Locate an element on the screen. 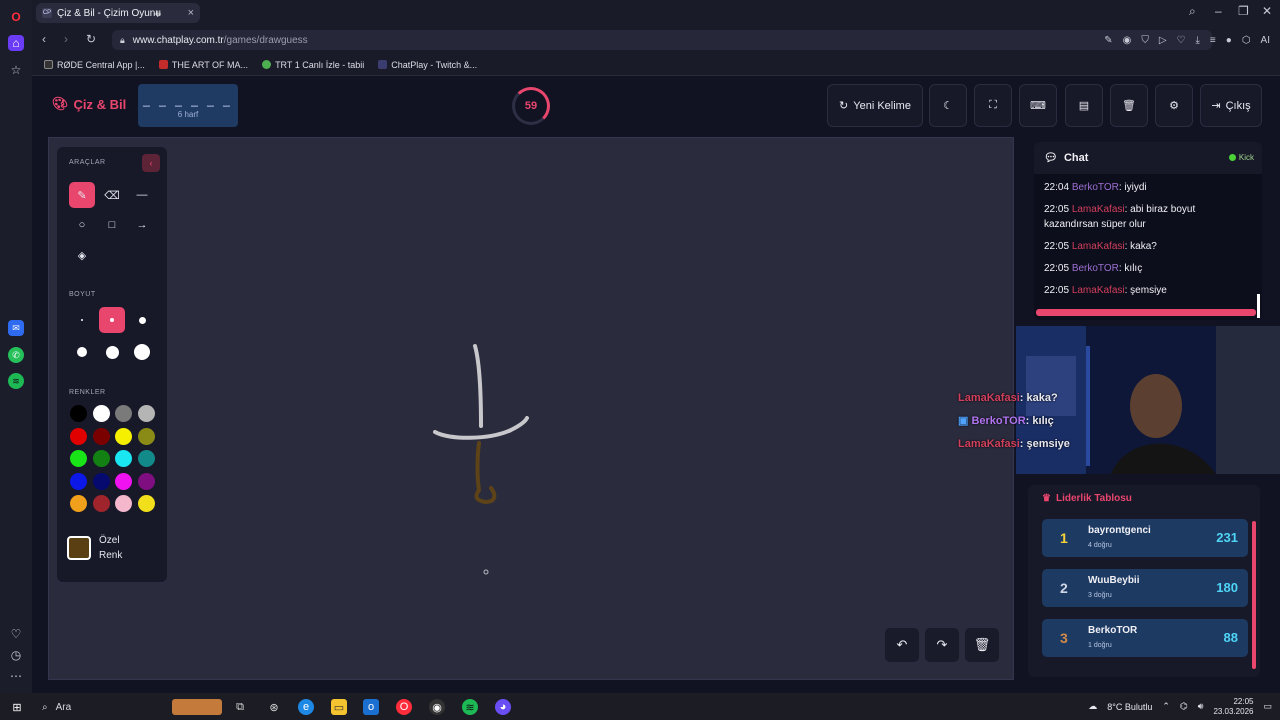  back-icon: ‹ is located at coordinates (44, 39).